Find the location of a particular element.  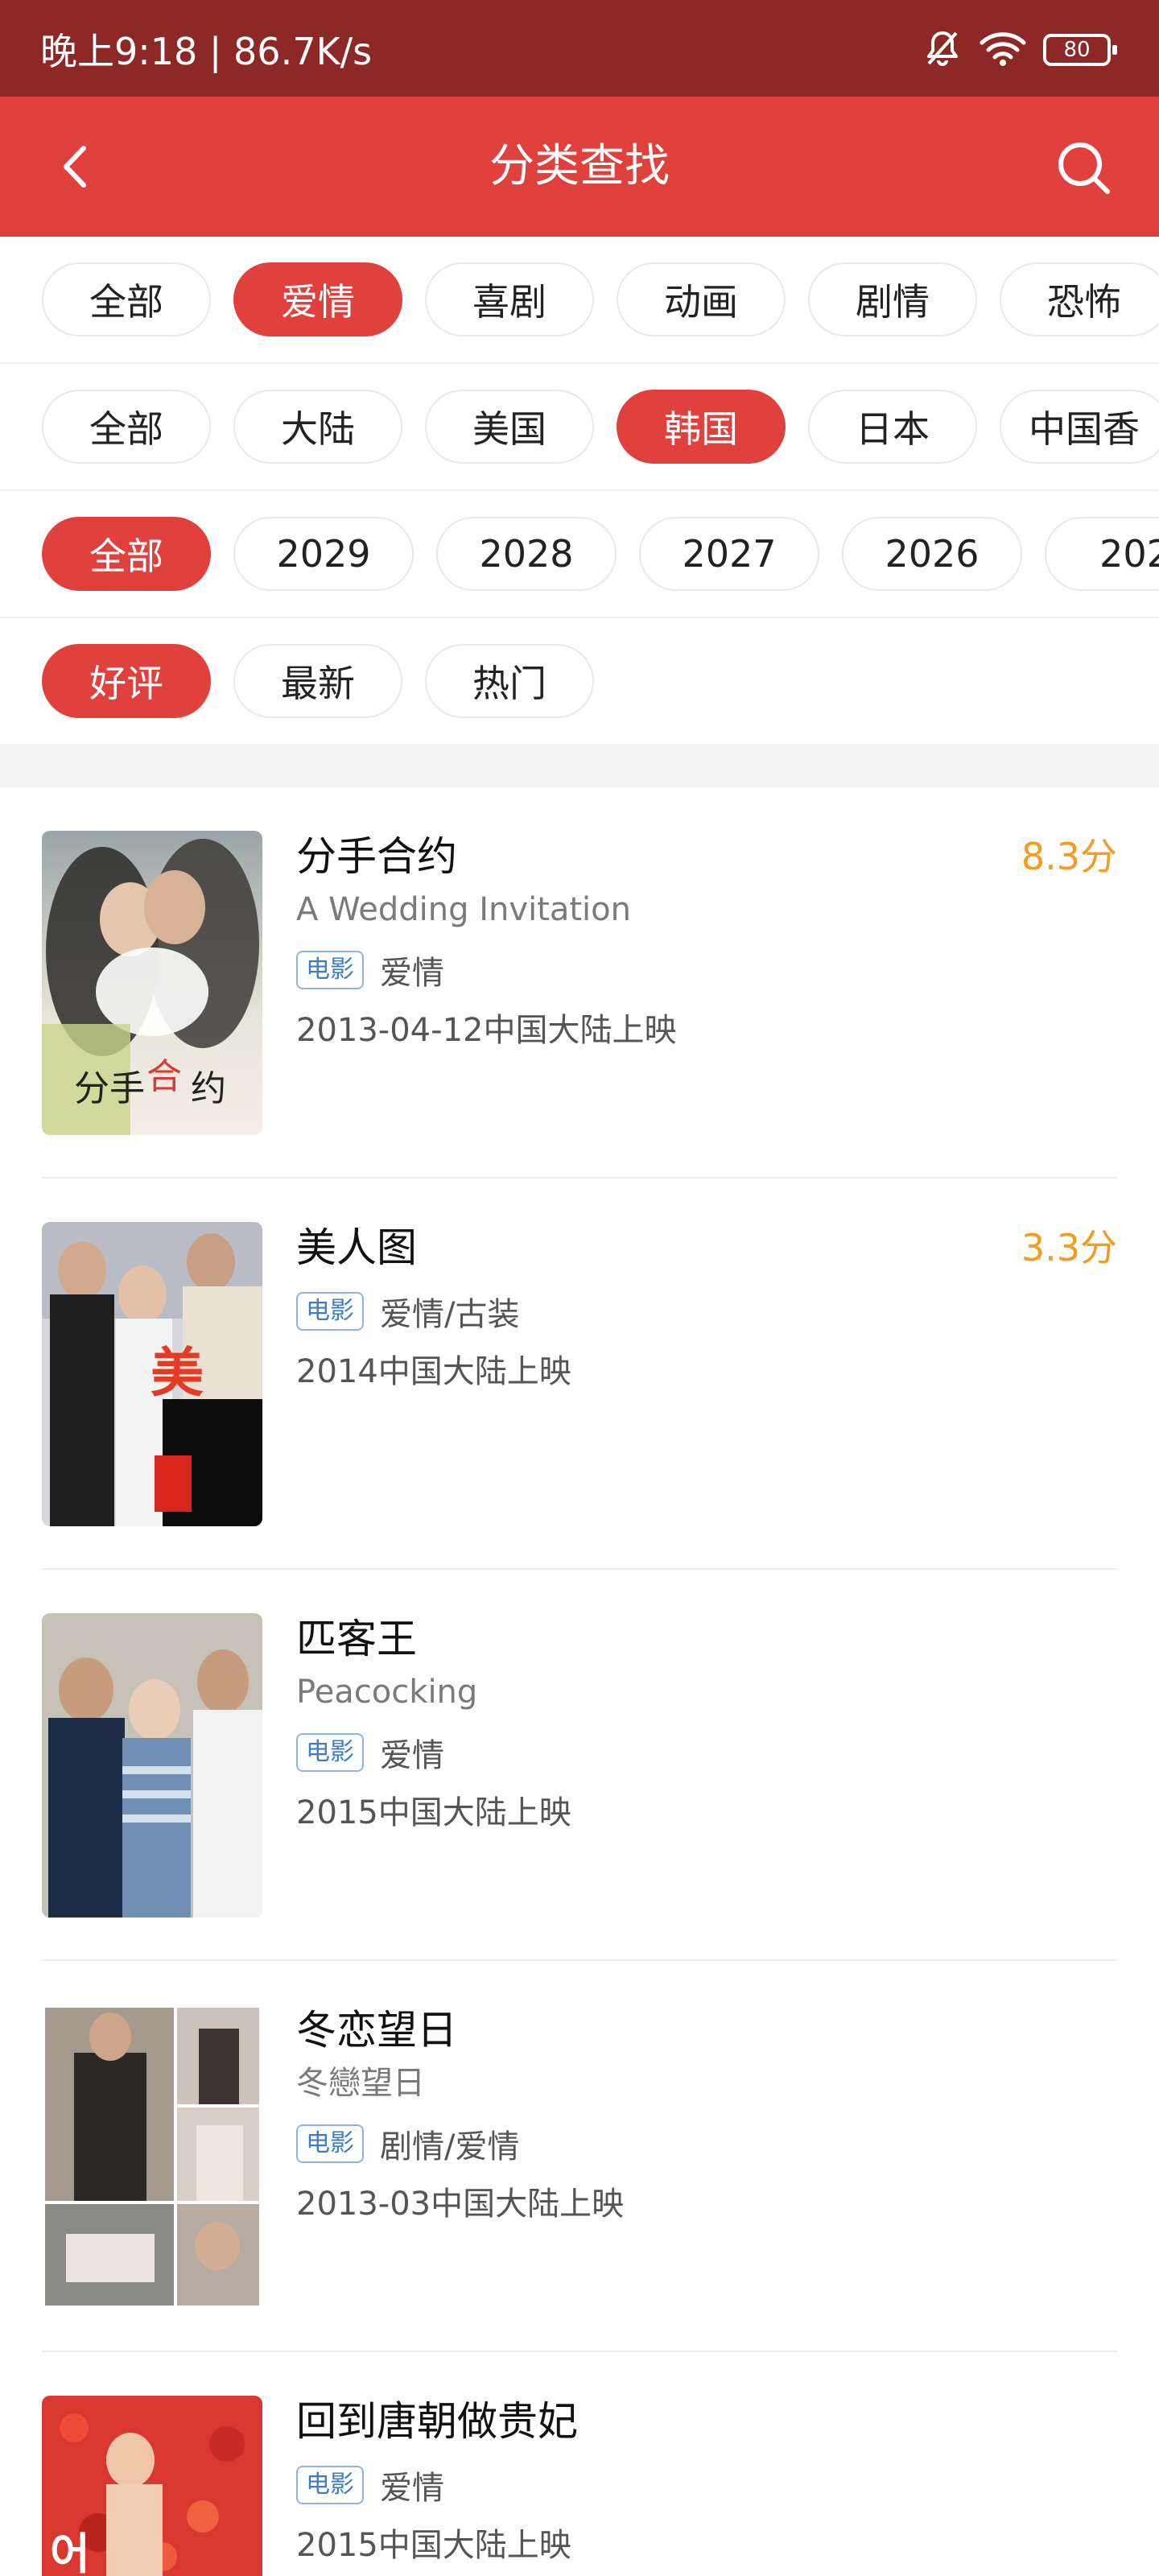

year-filter-row: 全部 2029 2028 2027 2026 202 is located at coordinates (579, 554).